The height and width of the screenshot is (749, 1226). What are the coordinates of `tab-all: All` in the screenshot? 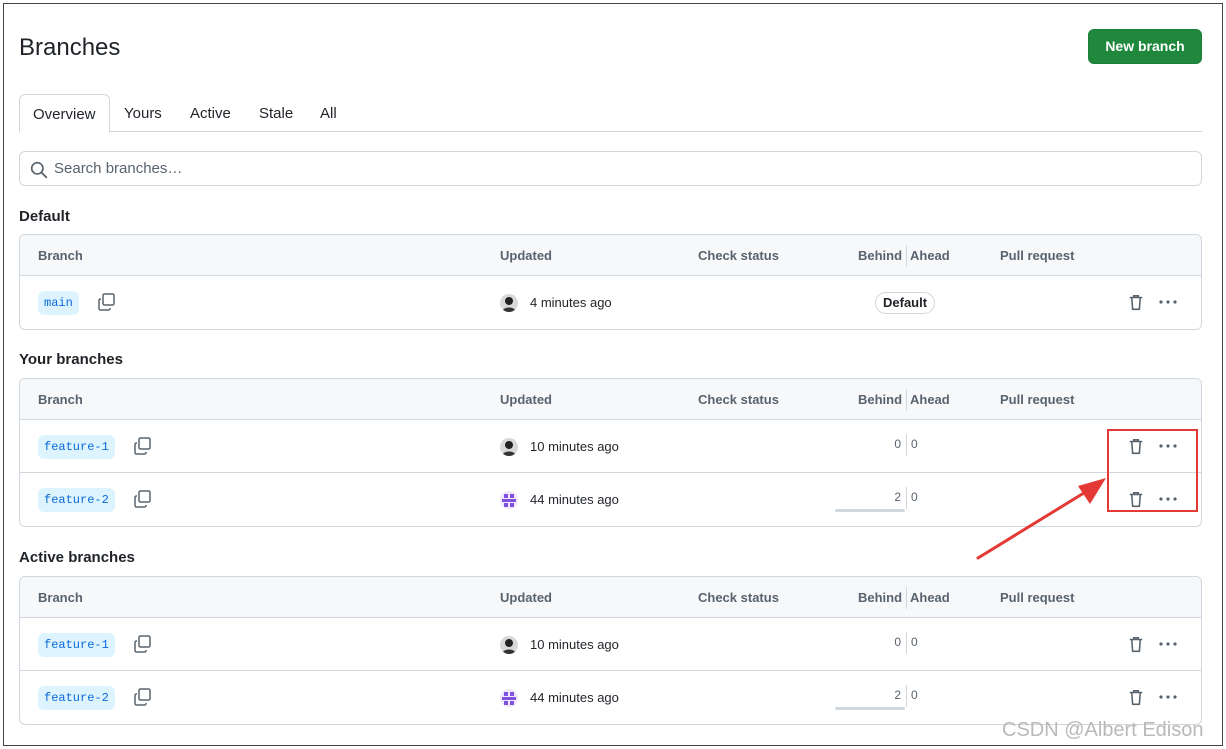 It's located at (328, 113).